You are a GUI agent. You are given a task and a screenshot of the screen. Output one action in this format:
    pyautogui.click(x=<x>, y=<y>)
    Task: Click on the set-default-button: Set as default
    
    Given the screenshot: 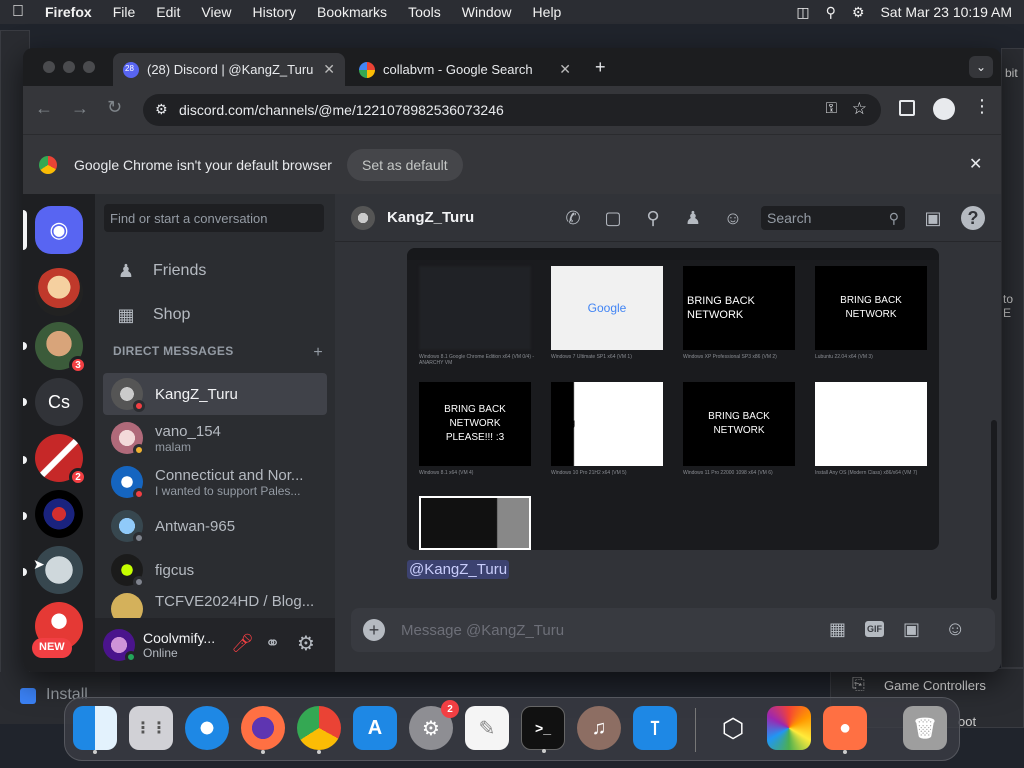 What is the action you would take?
    pyautogui.click(x=405, y=165)
    